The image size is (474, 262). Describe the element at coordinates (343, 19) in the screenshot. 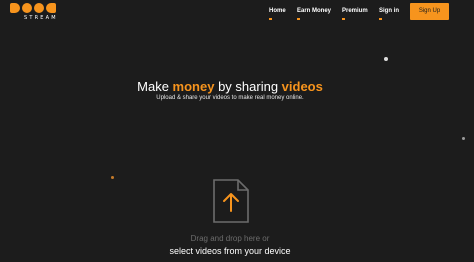

I see `nav-premium-underline` at that location.